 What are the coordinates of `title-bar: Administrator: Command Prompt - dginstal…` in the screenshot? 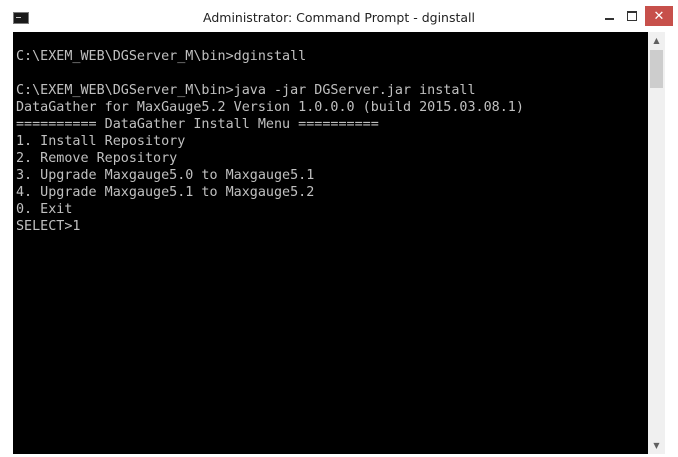 It's located at (339, 17).